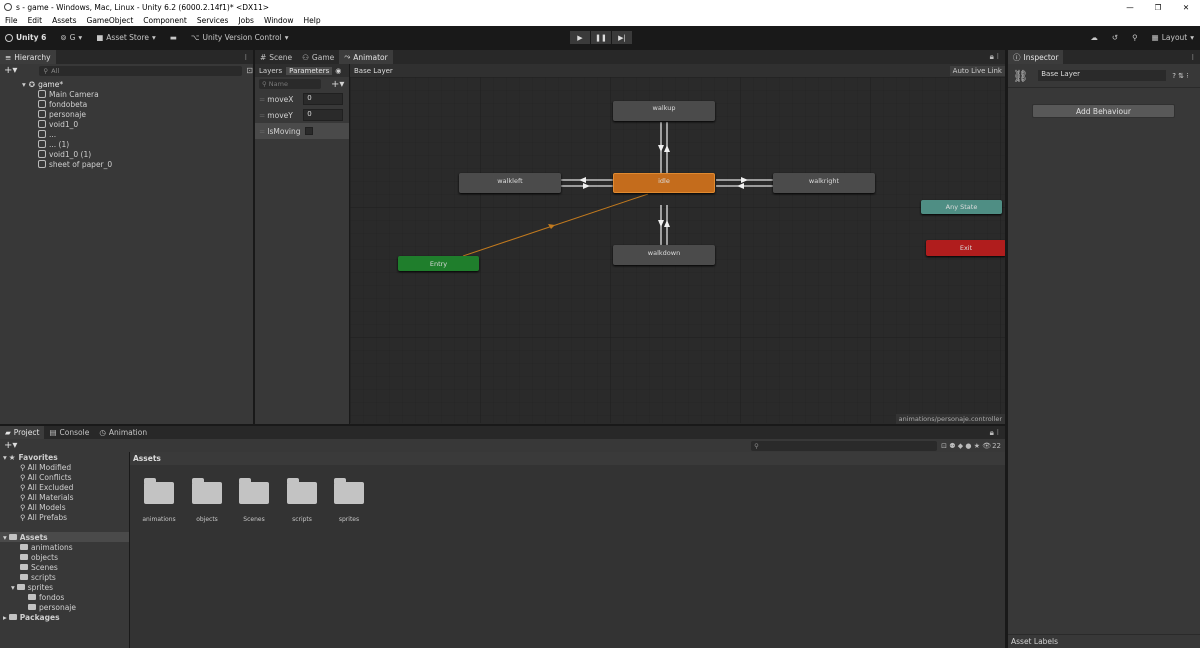 The width and height of the screenshot is (1200, 648). Describe the element at coordinates (601, 37) in the screenshot. I see `pause-button: ❚❚` at that location.